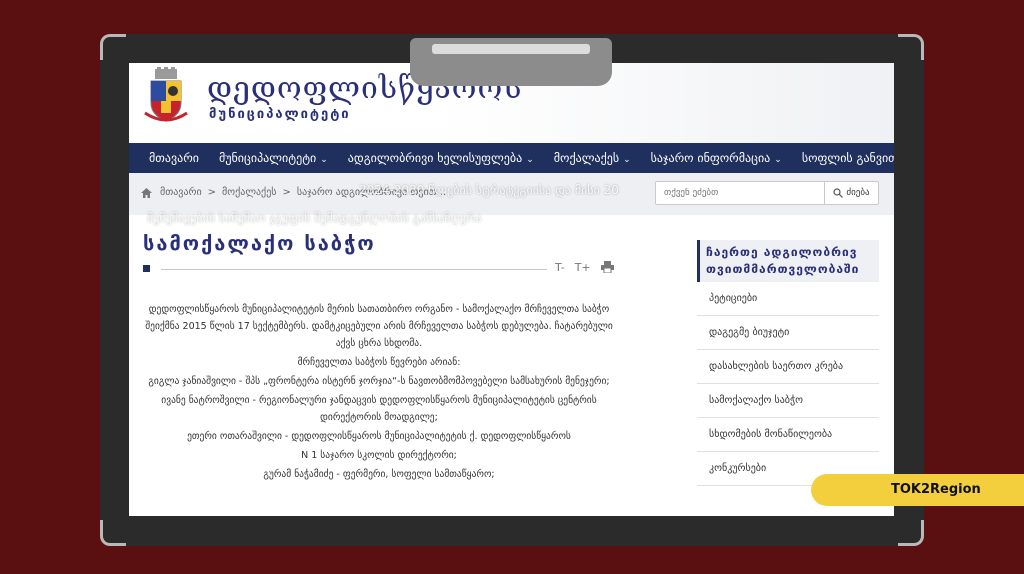 The width and height of the screenshot is (1024, 574). What do you see at coordinates (249, 192) in the screenshot?
I see `breadcrumb-citizen: მოქალაქეს` at bounding box center [249, 192].